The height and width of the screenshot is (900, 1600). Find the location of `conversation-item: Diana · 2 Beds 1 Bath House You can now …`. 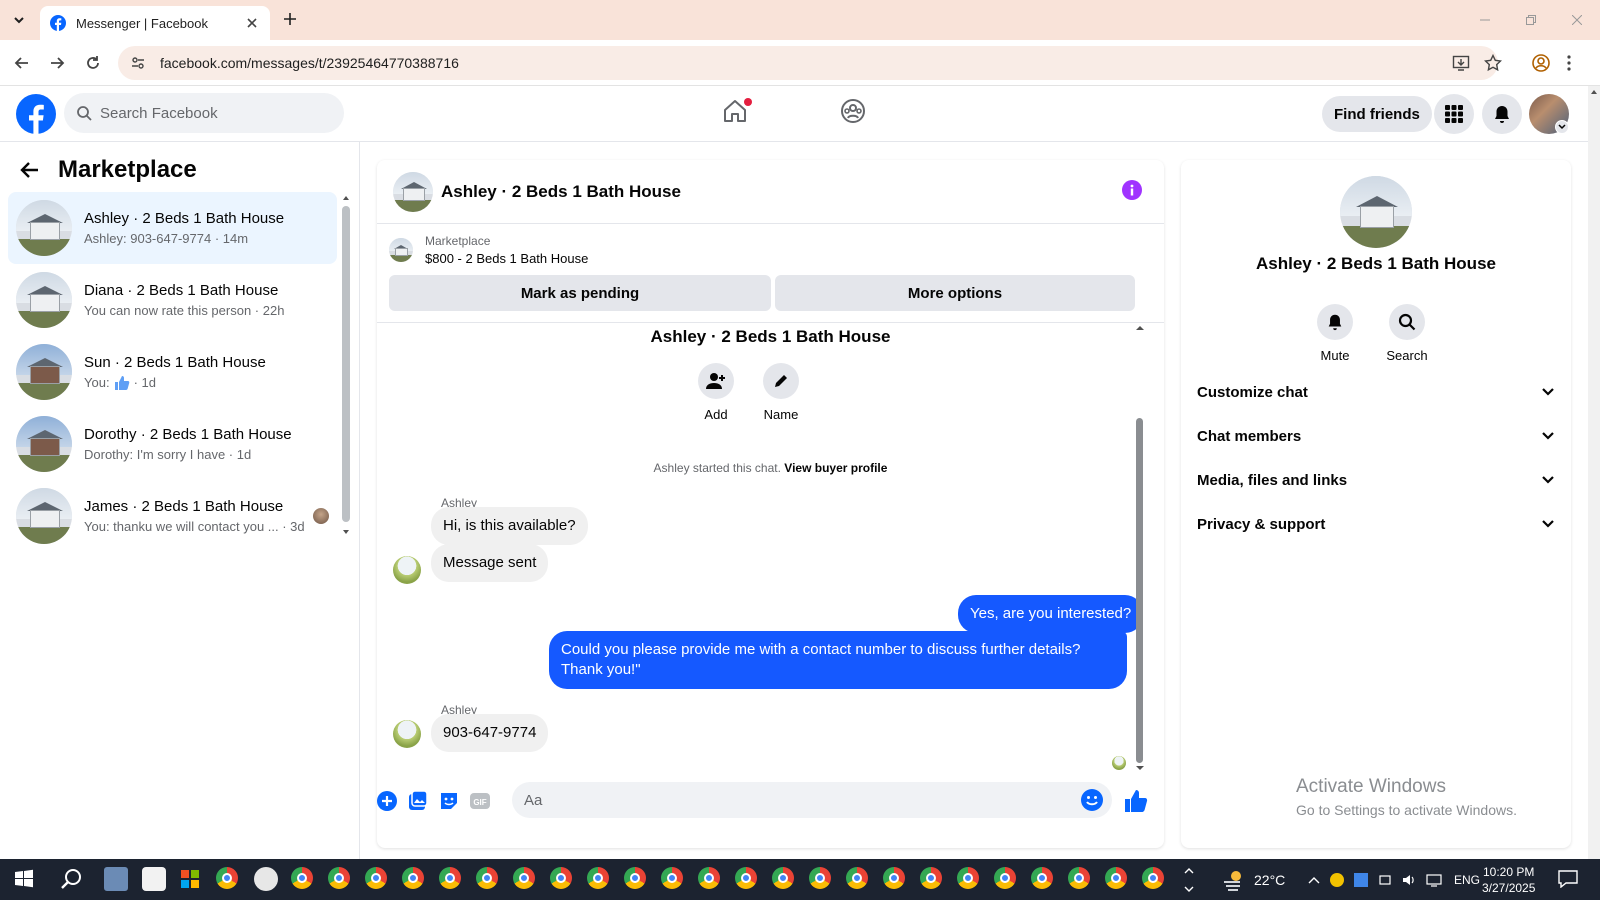

conversation-item: Diana · 2 Beds 1 Bath House You can now … is located at coordinates (172, 300).